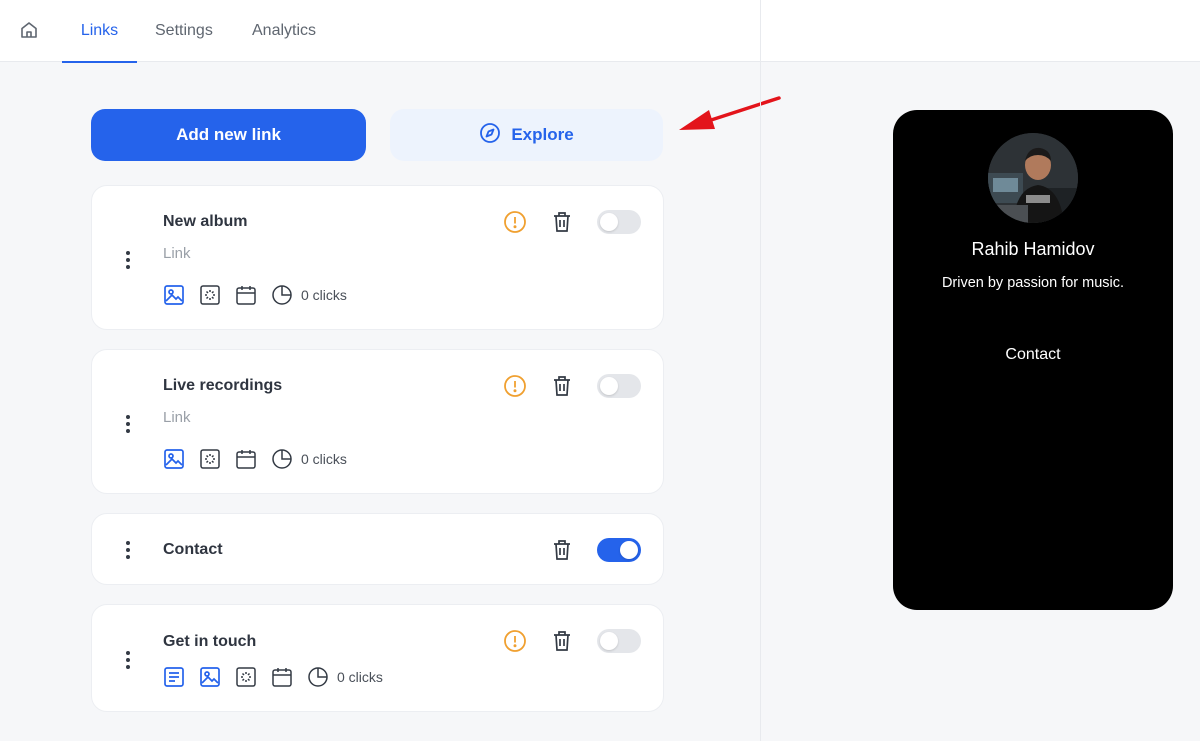 The width and height of the screenshot is (1200, 741). Describe the element at coordinates (193, 550) in the screenshot. I see `link-title: Contact` at that location.